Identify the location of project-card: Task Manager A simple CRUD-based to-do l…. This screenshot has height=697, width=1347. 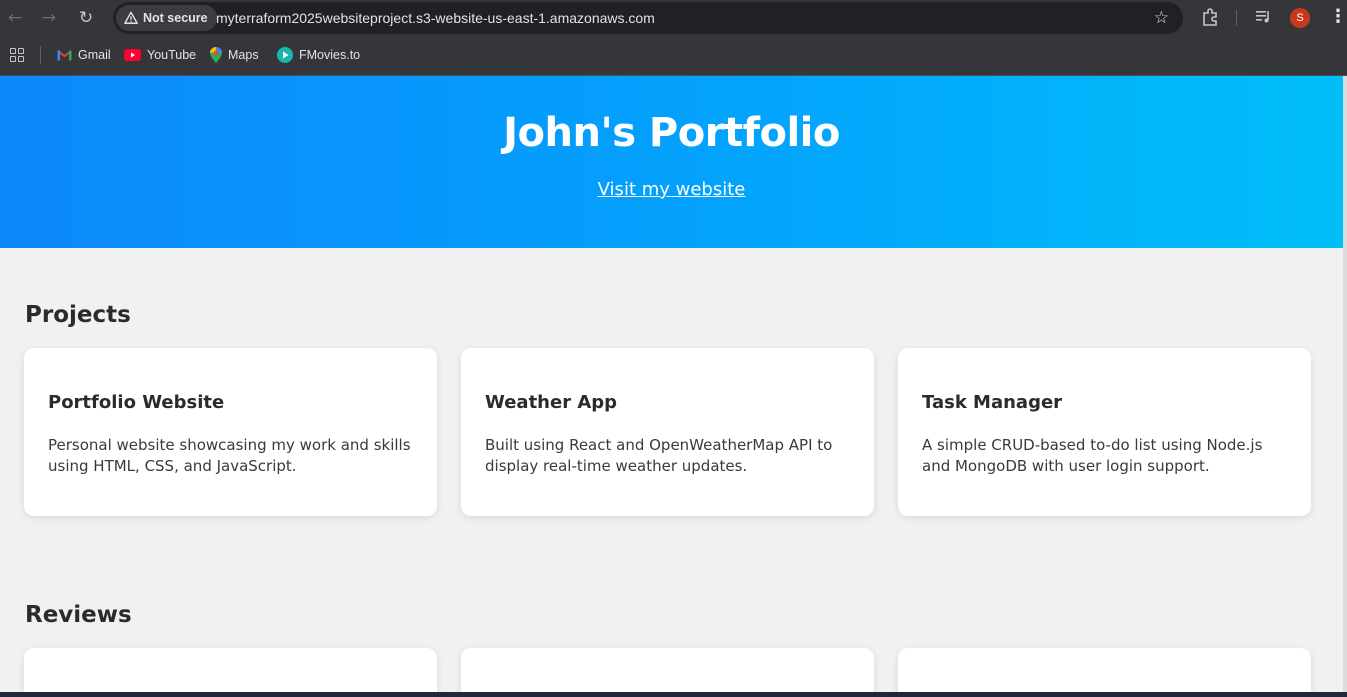
(1104, 432).